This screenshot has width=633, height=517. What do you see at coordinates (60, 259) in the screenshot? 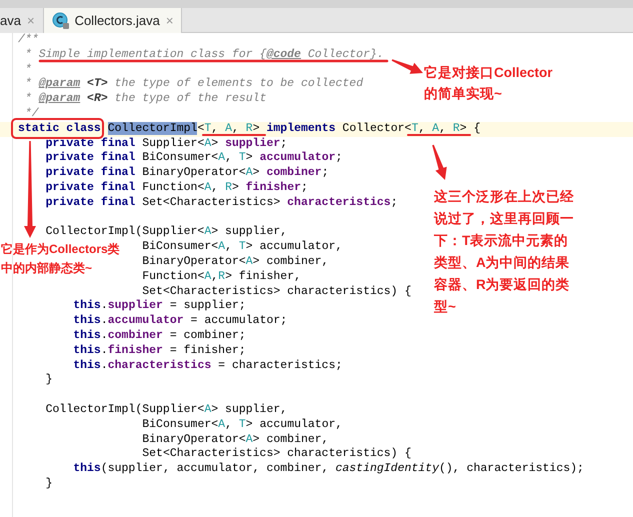
I see `annotation-note: 它是作为Collectors类 中的内部静态类~` at bounding box center [60, 259].